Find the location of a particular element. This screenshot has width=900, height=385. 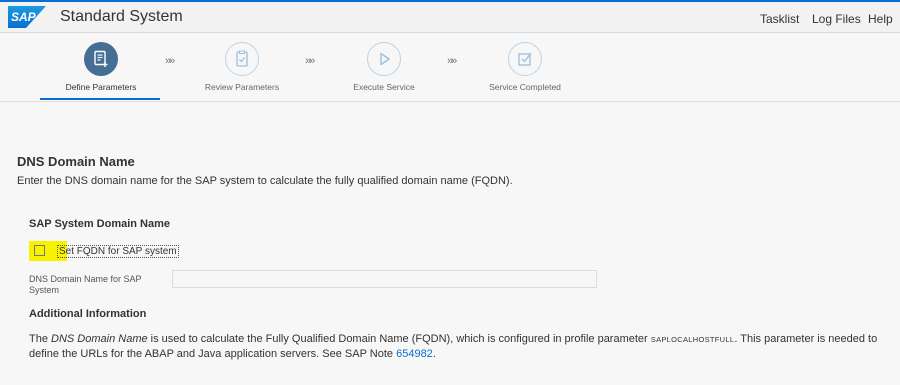

section-title: DNS Domain Name is located at coordinates (76, 161).